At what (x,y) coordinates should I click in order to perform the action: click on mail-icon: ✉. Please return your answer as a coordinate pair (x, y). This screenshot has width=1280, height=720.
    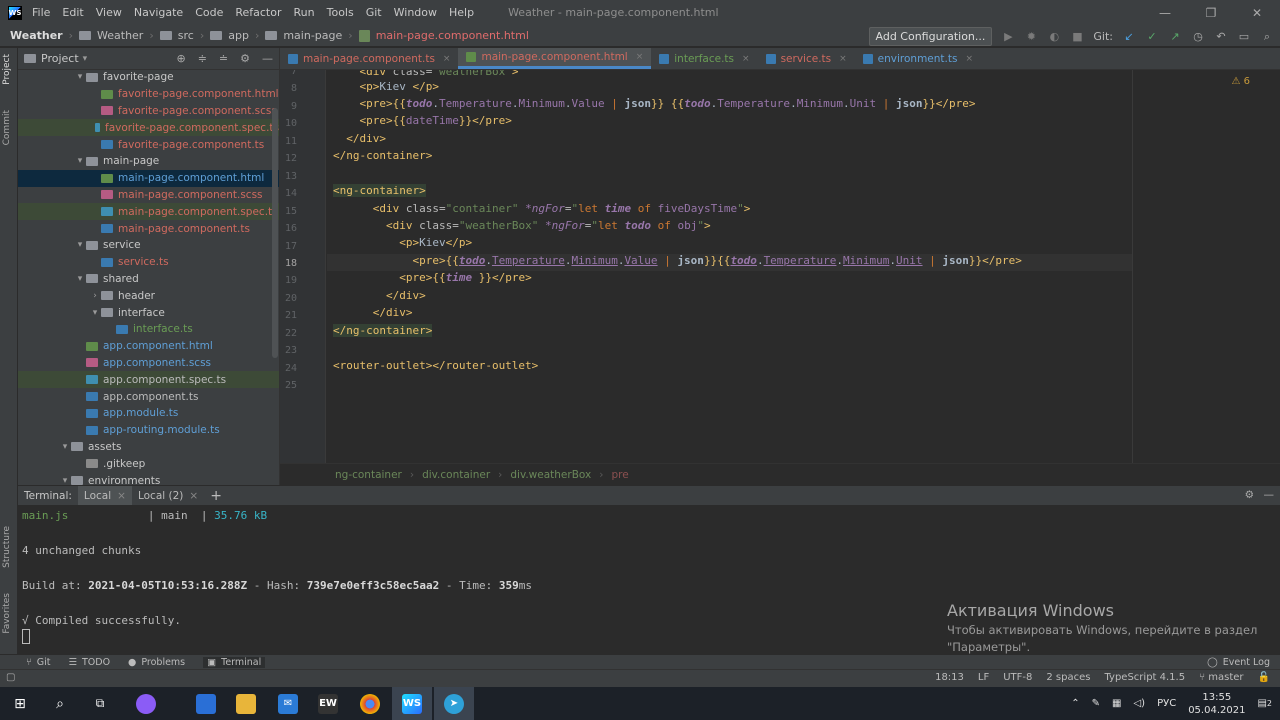
    Looking at the image, I should click on (288, 703).